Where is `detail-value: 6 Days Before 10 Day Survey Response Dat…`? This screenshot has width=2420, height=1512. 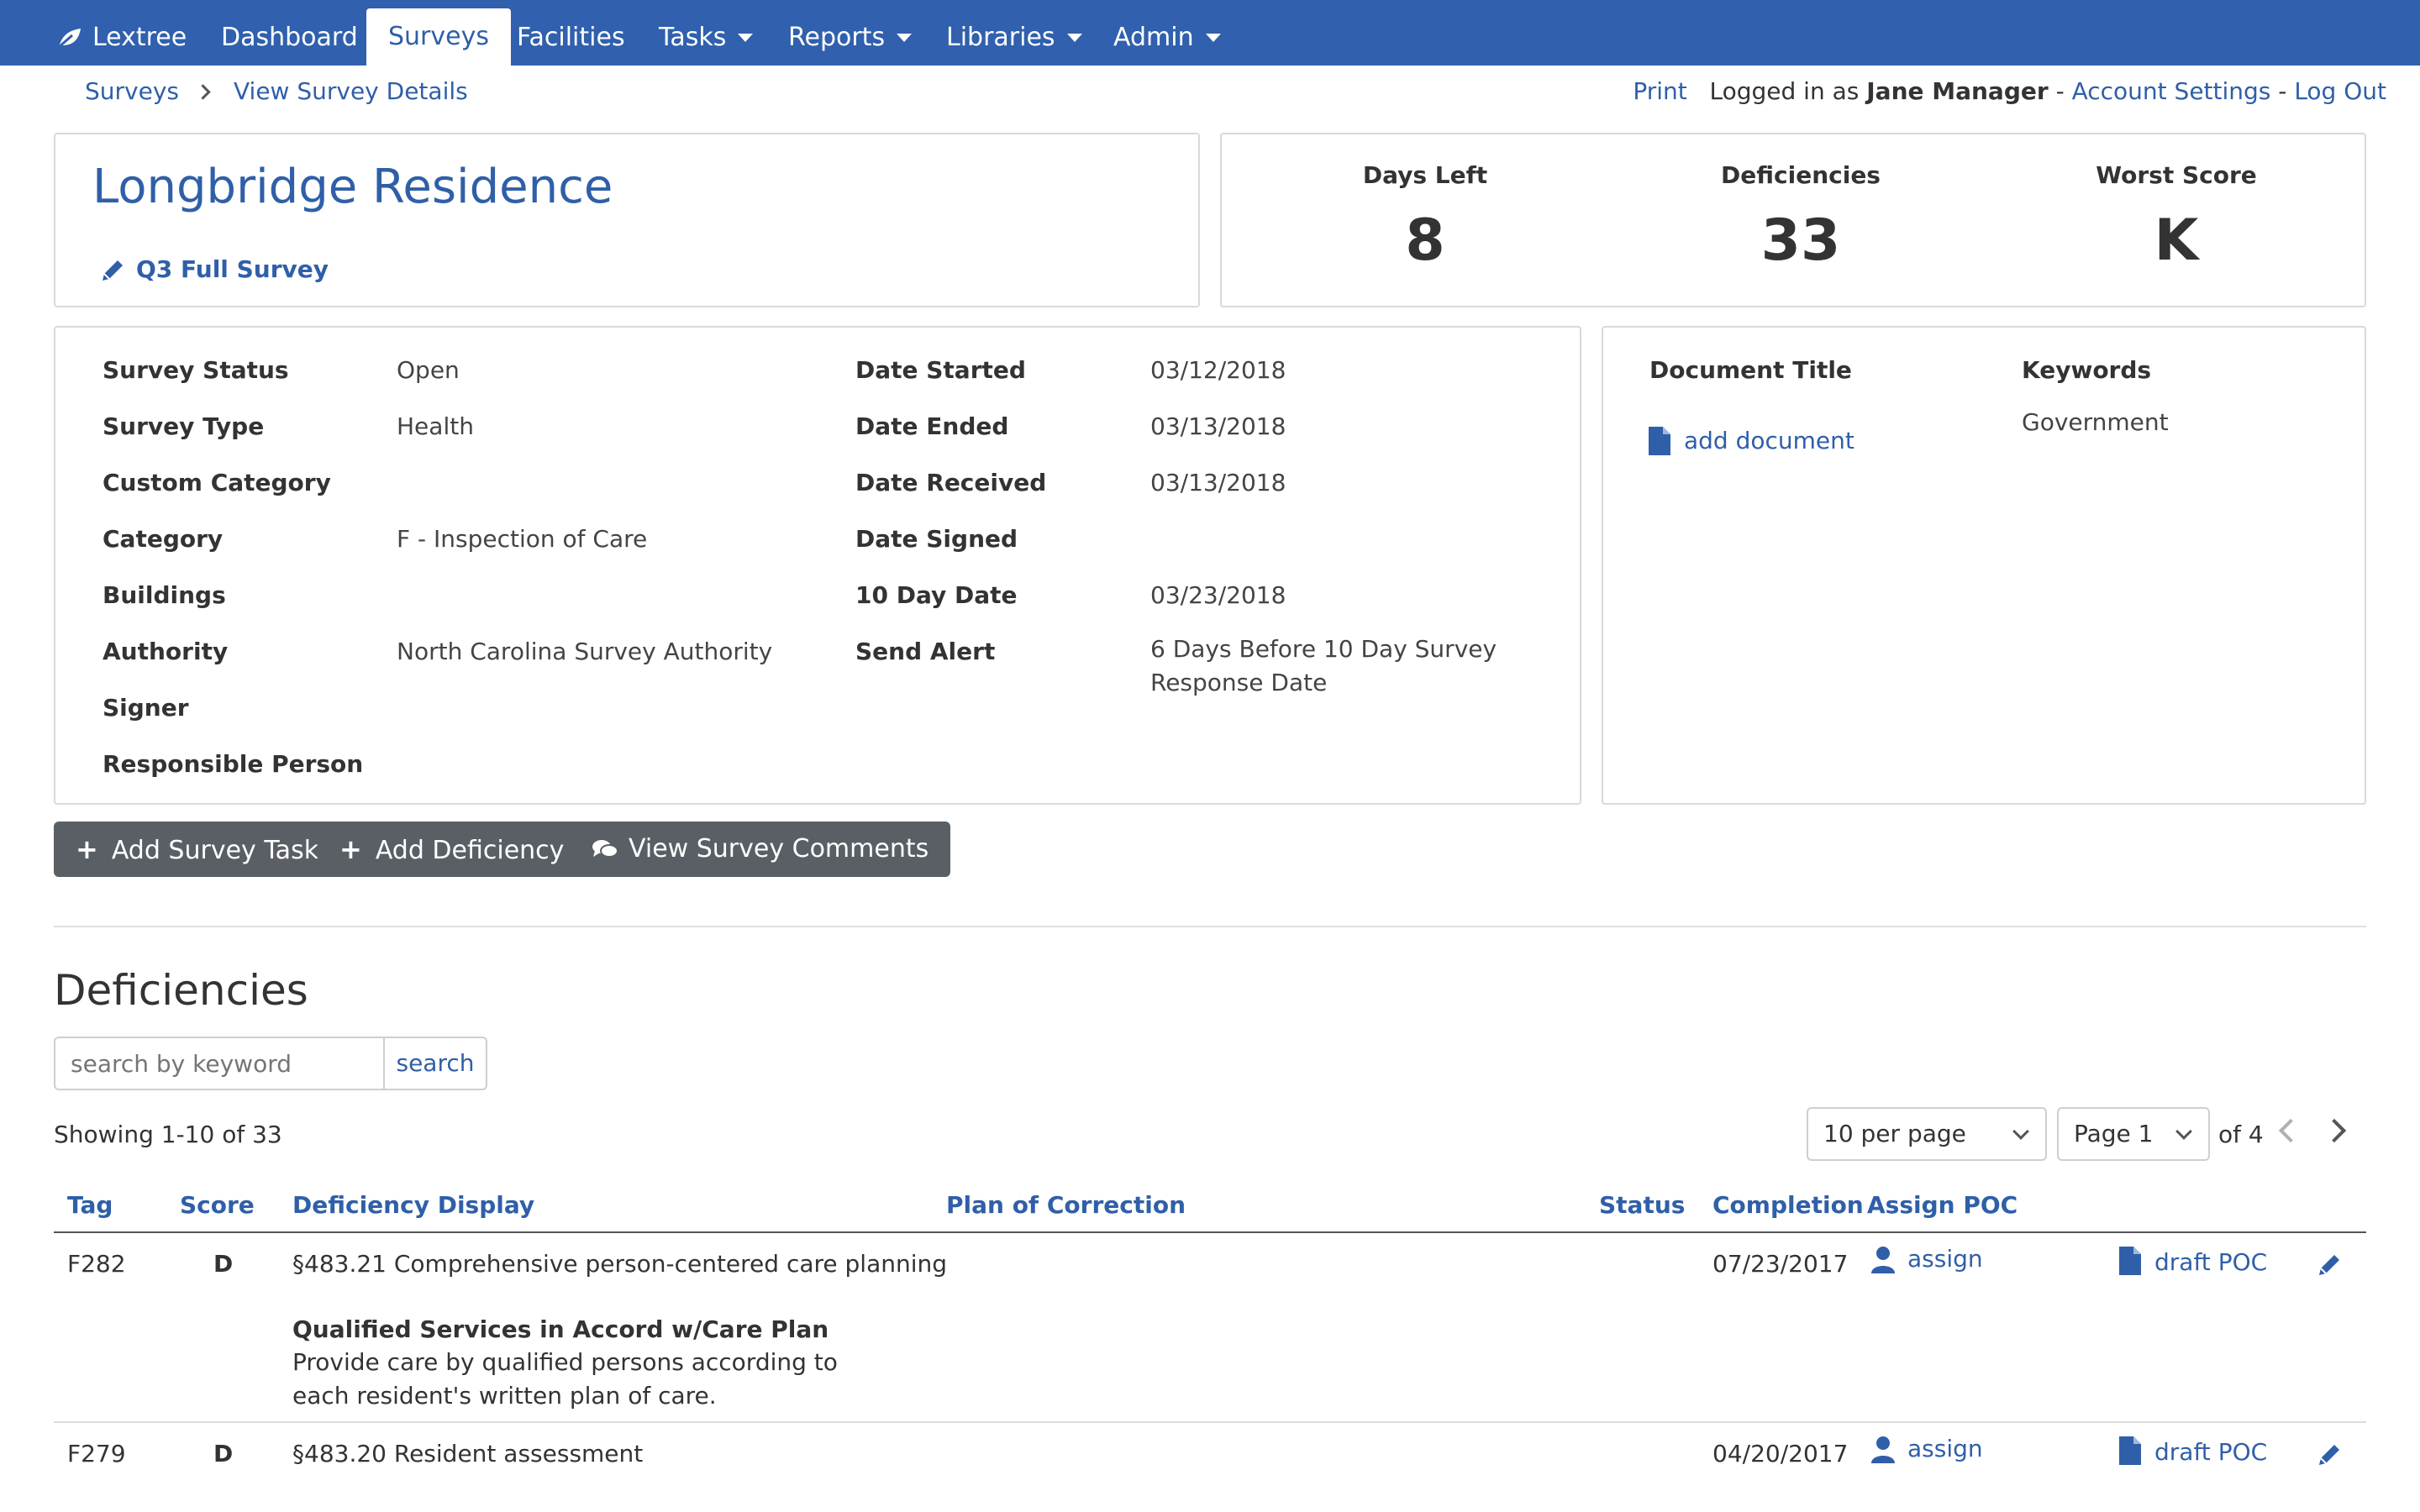
detail-value: 6 Days Before 10 Day Survey Response Dat… is located at coordinates (1323, 665).